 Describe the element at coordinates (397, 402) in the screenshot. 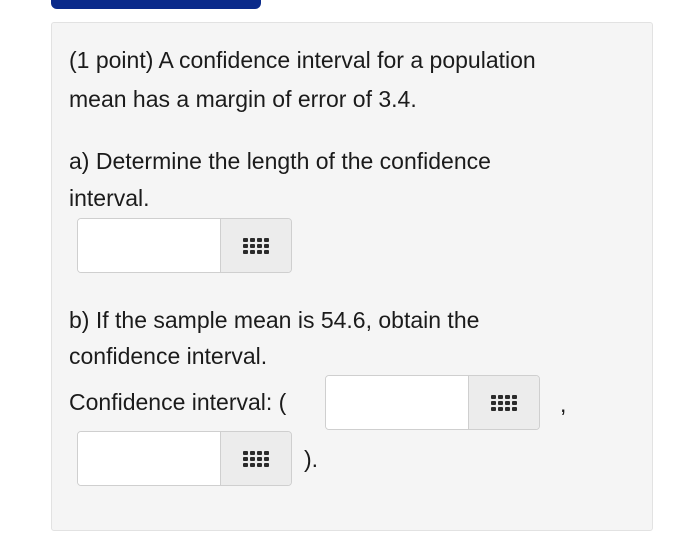

I see `lower-bound-input` at that location.